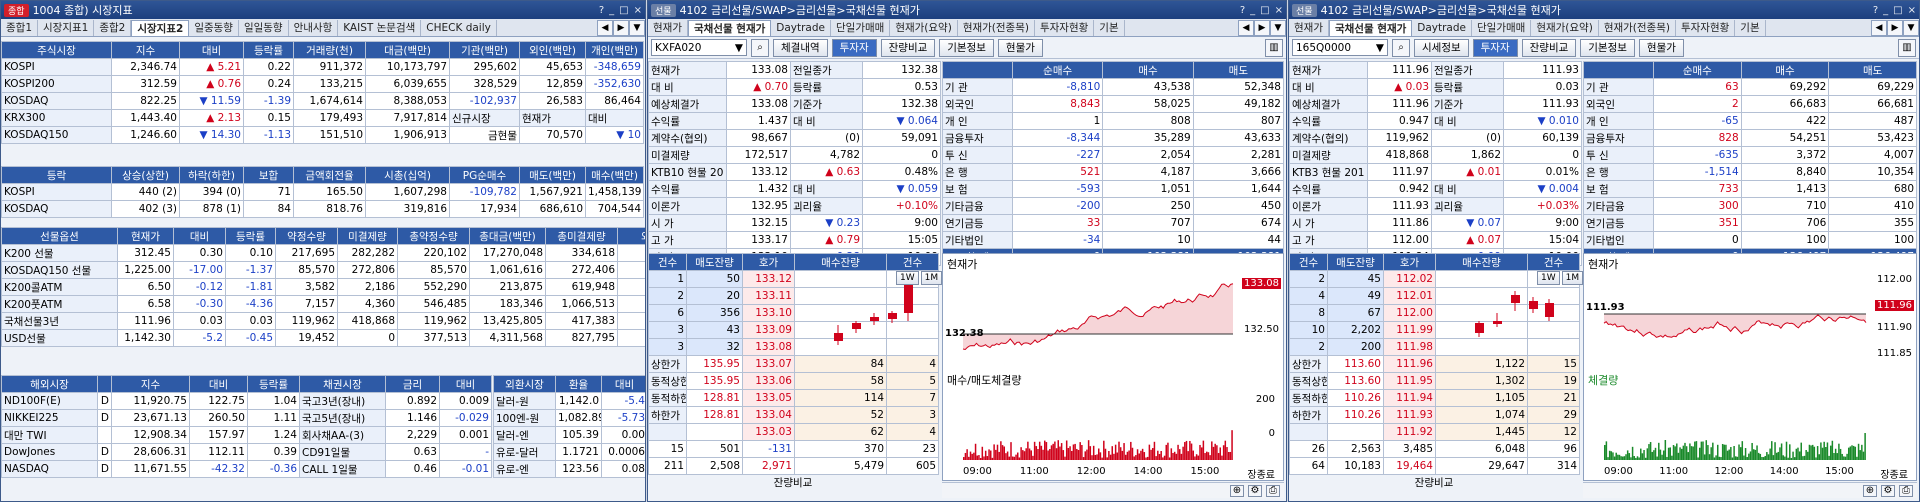 This screenshot has width=1920, height=502. I want to click on table-row: 투 신 -227 2,054 2,281, so click(1113, 155).